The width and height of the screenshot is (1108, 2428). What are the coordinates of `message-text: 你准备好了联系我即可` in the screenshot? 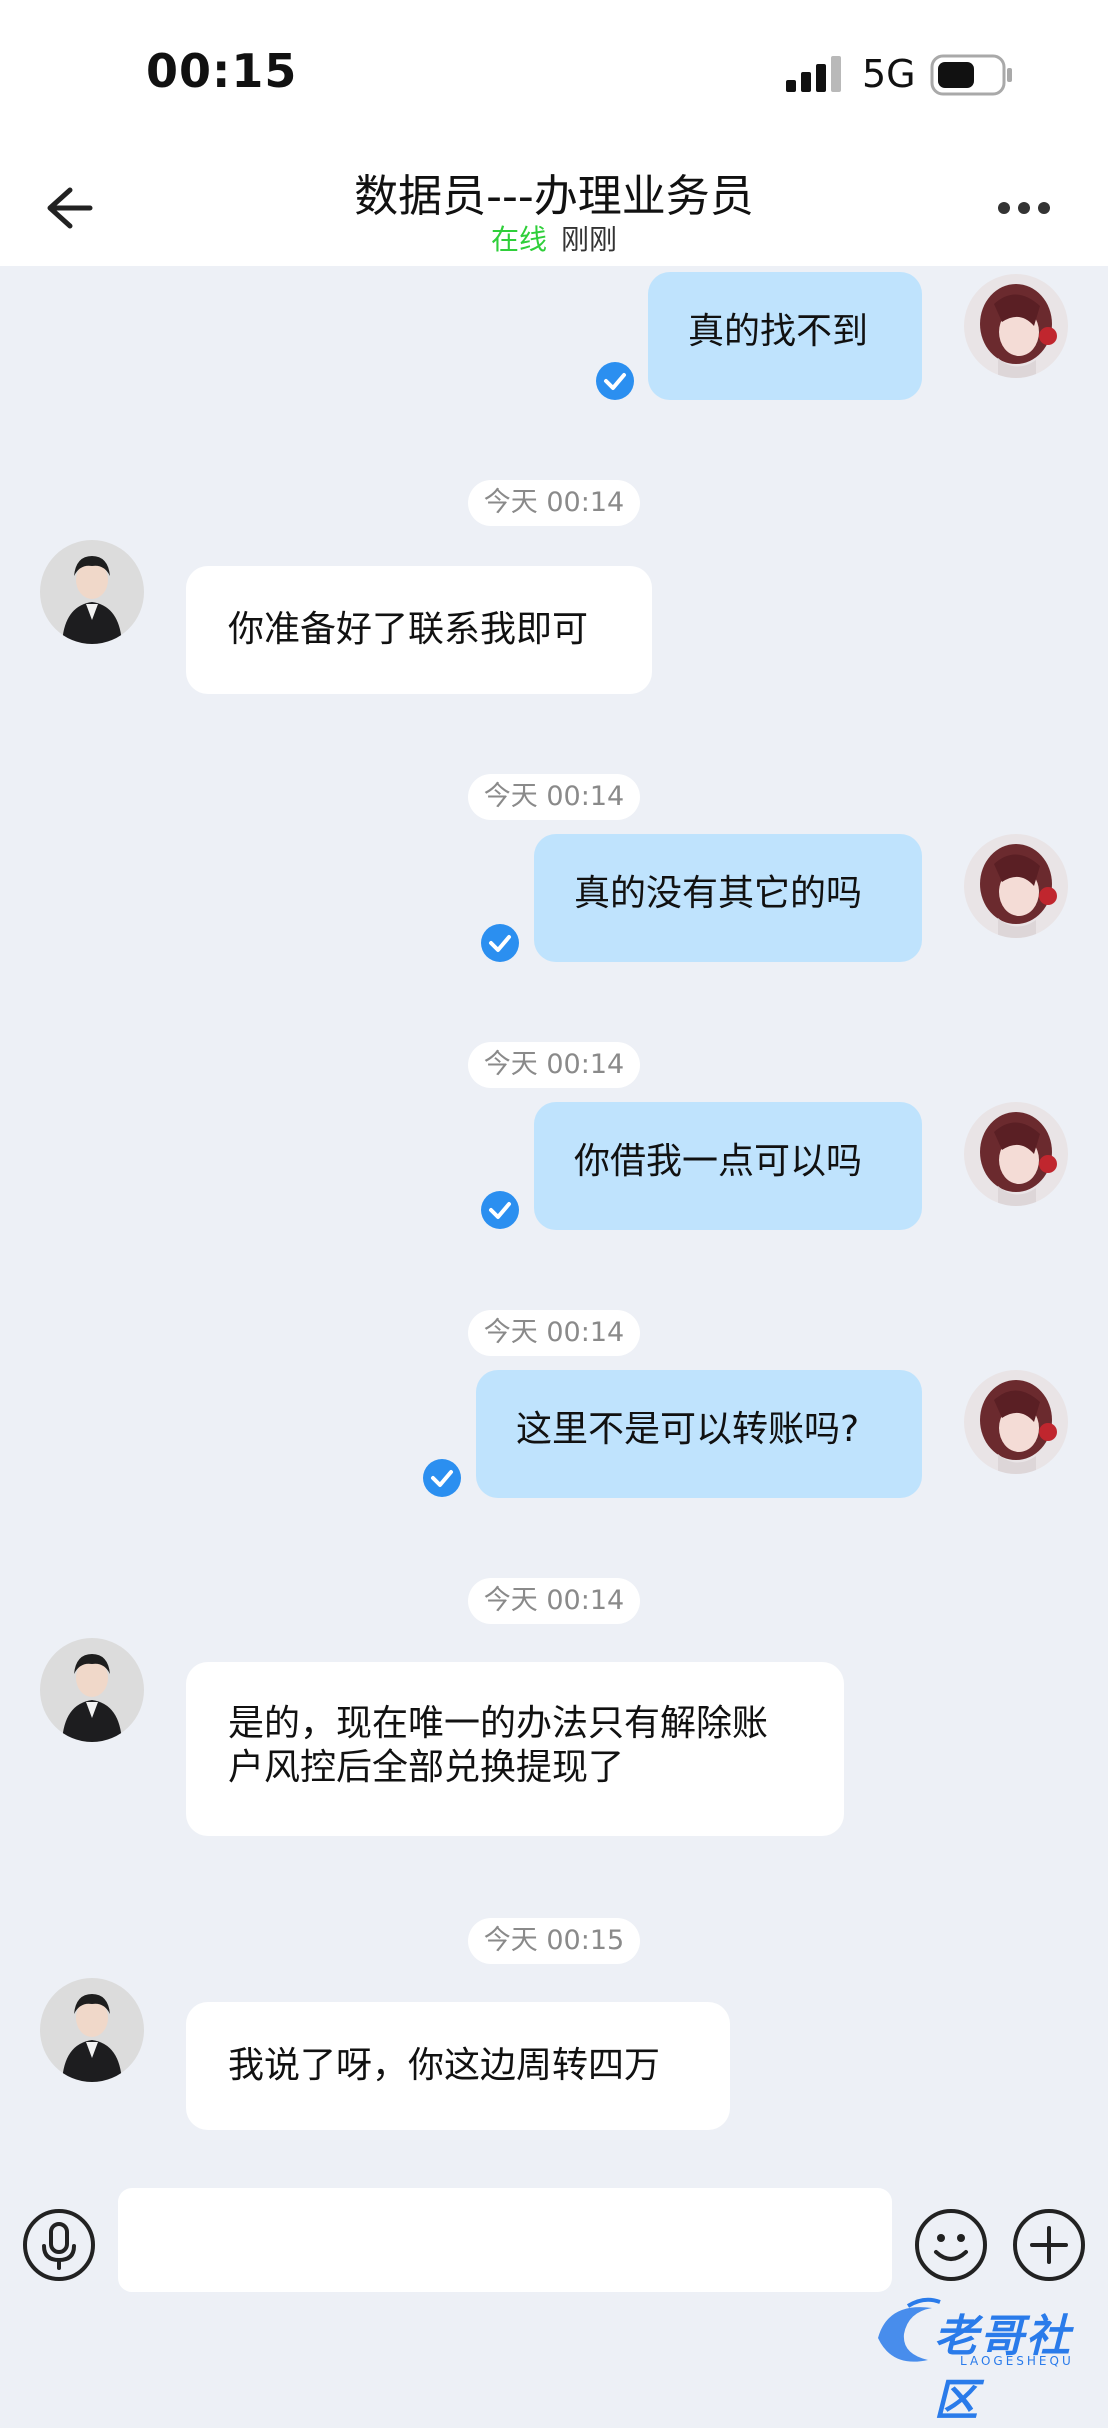 It's located at (408, 629).